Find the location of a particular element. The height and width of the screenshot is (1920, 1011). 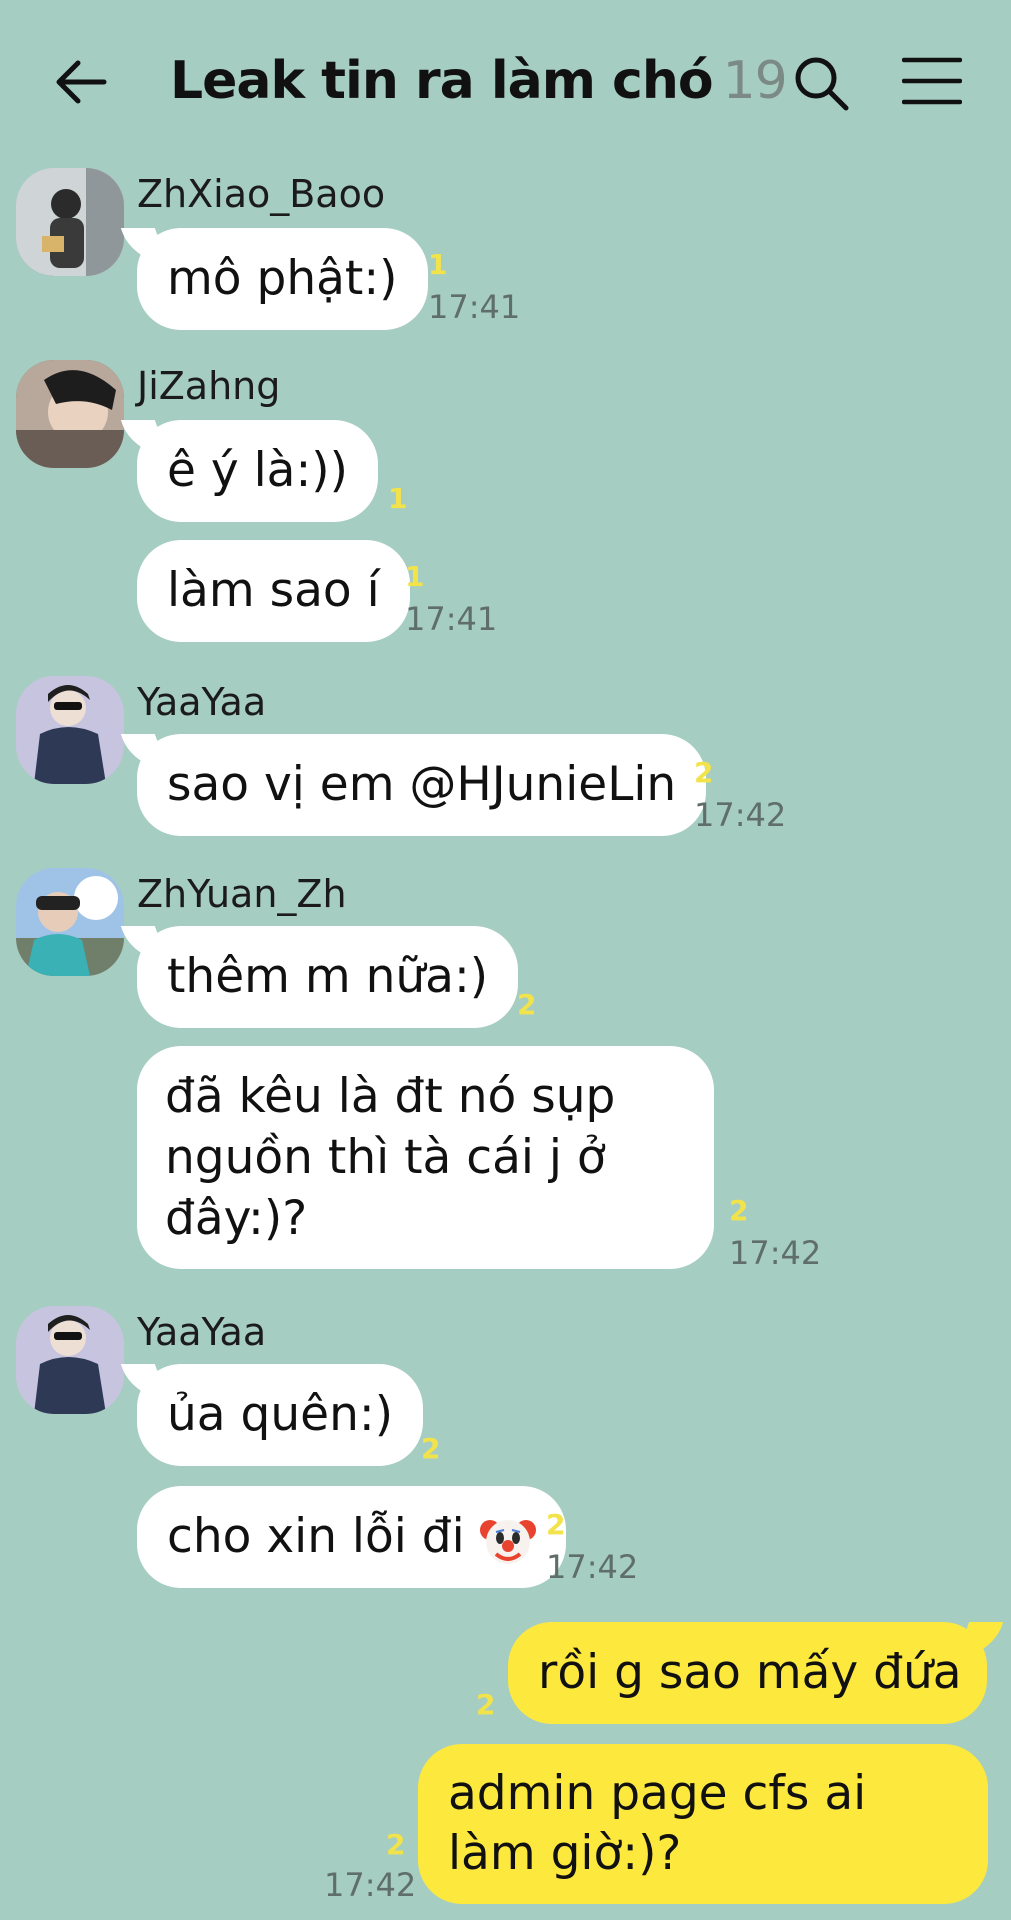

message-text: ê ý là:)) is located at coordinates (257, 470).